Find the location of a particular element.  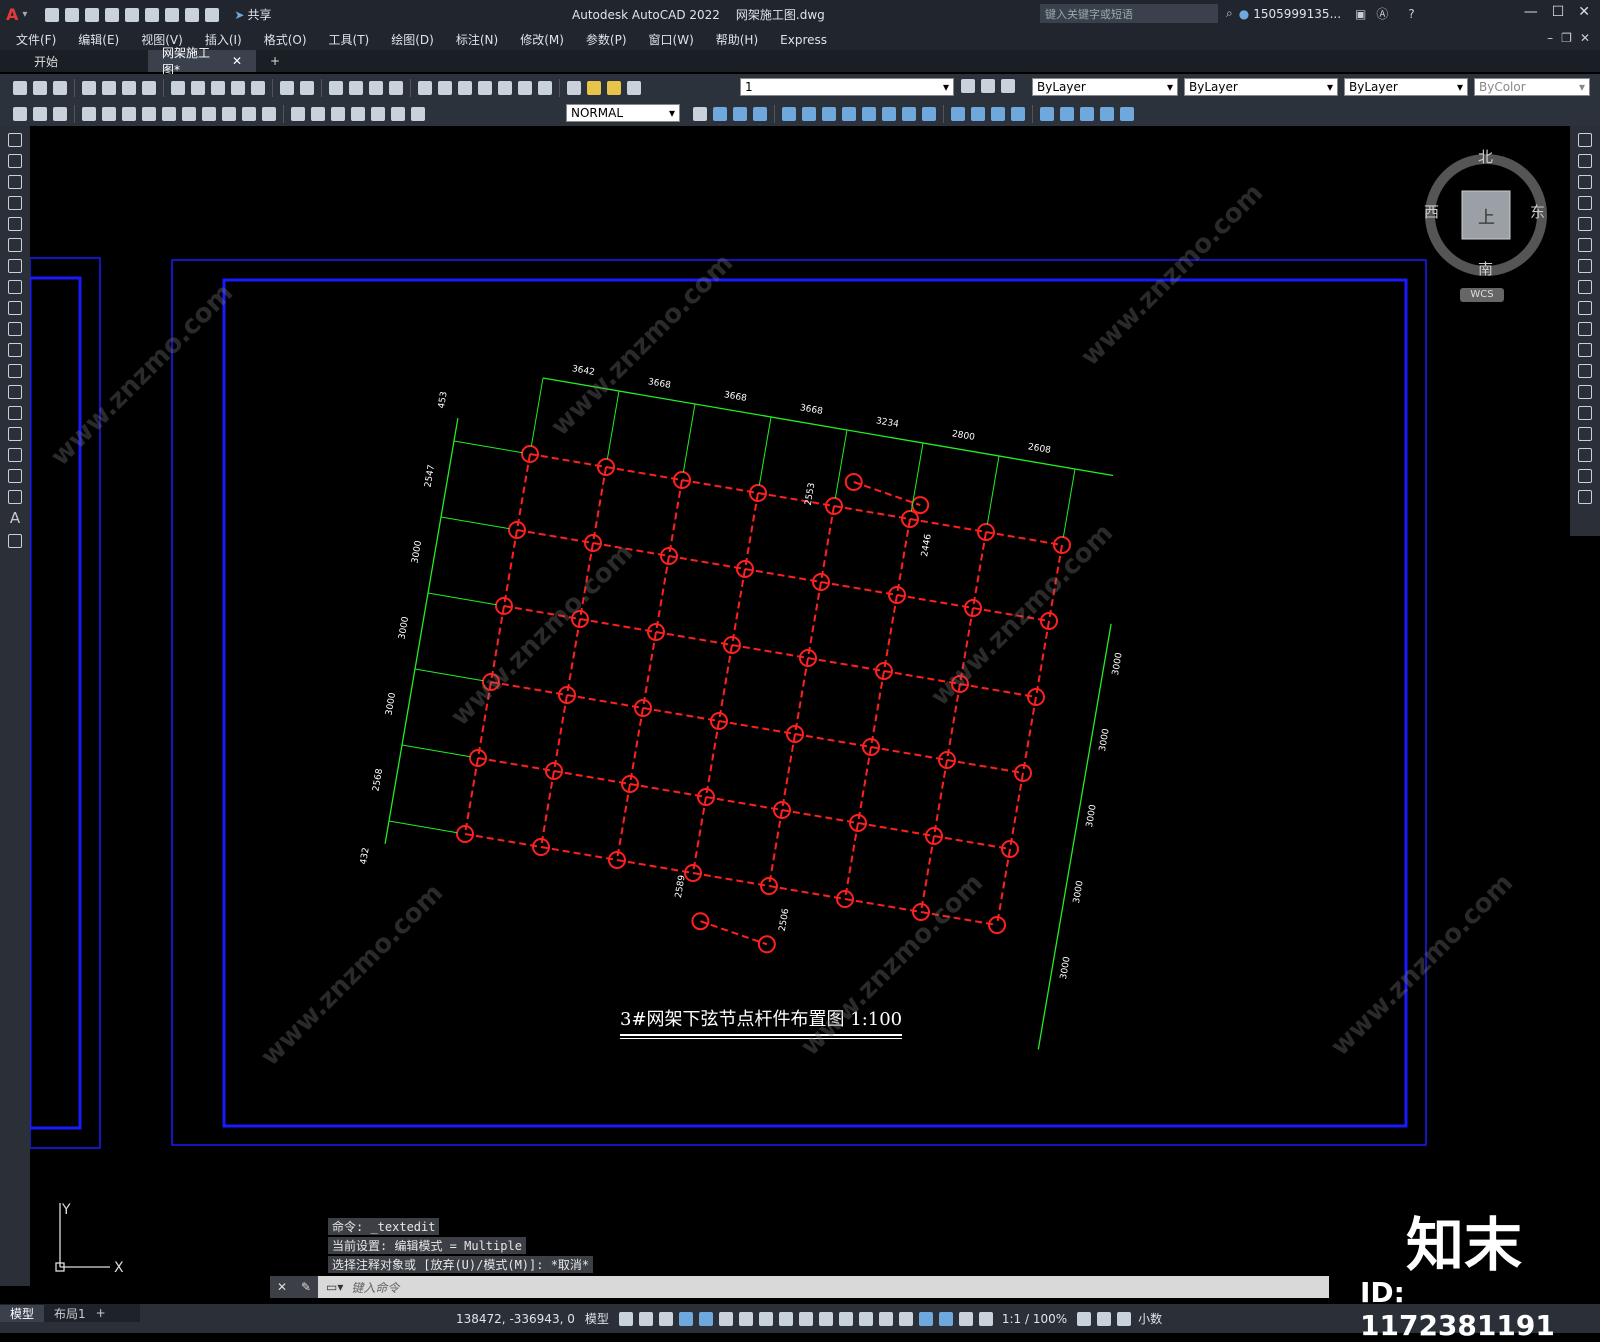

selection-filter-icon is located at coordinates (905, 1318).